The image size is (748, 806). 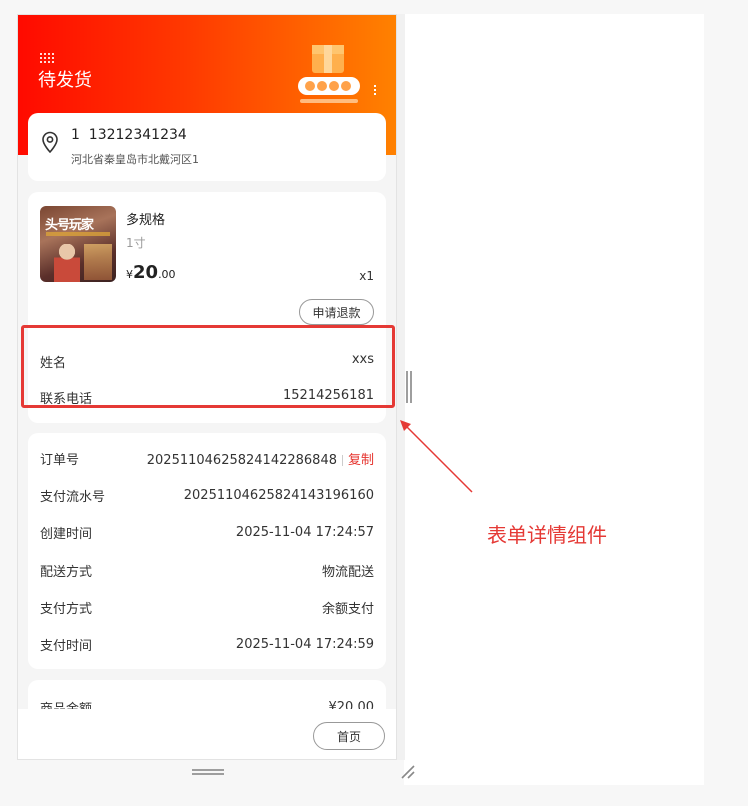 I want to click on info-row: 支付时间 2025-11-04 17:24:59, so click(x=207, y=644).